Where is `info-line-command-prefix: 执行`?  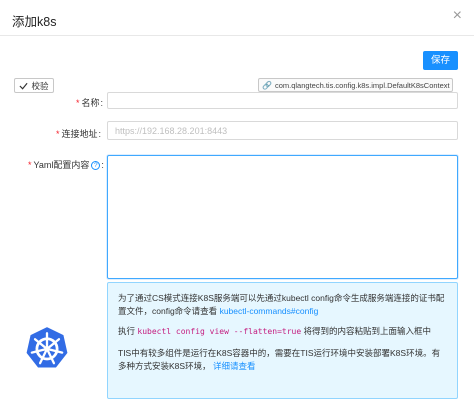
info-line-command-prefix: 执行 is located at coordinates (127, 331).